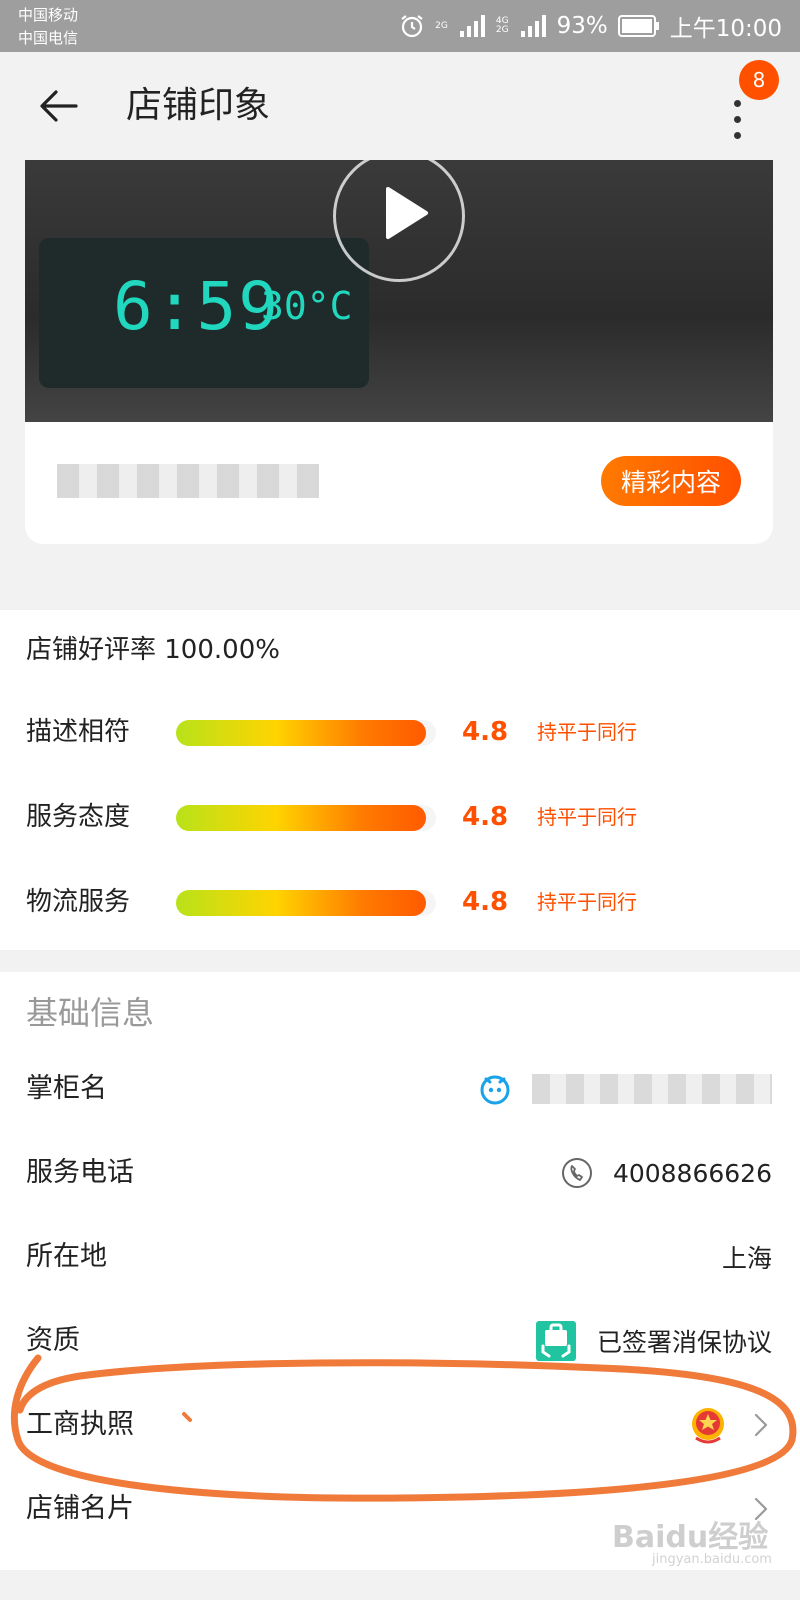  I want to click on video-frame-clock: 6:59 30°C, so click(204, 313).